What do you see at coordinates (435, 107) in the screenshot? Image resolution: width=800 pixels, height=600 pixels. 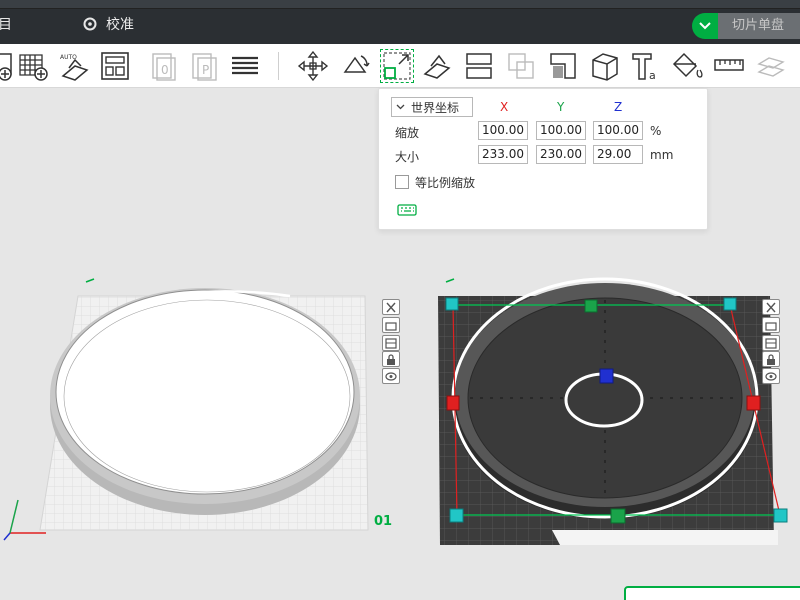 I see `coordinate-system-value: 世界坐标` at bounding box center [435, 107].